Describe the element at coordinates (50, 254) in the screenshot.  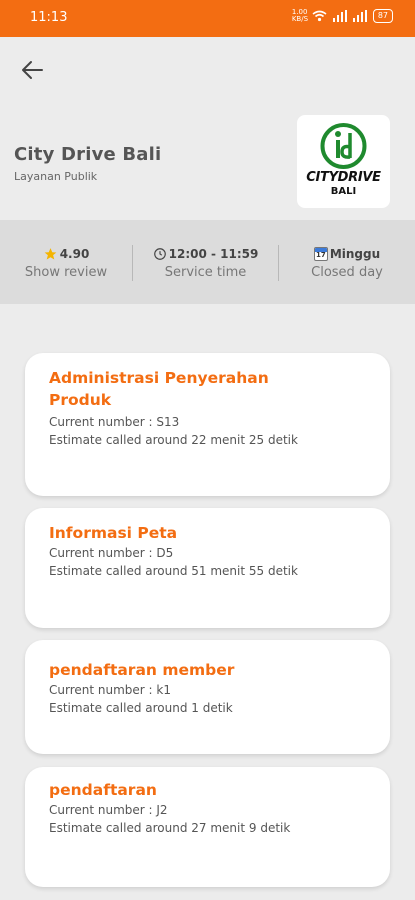
I see `star-icon` at that location.